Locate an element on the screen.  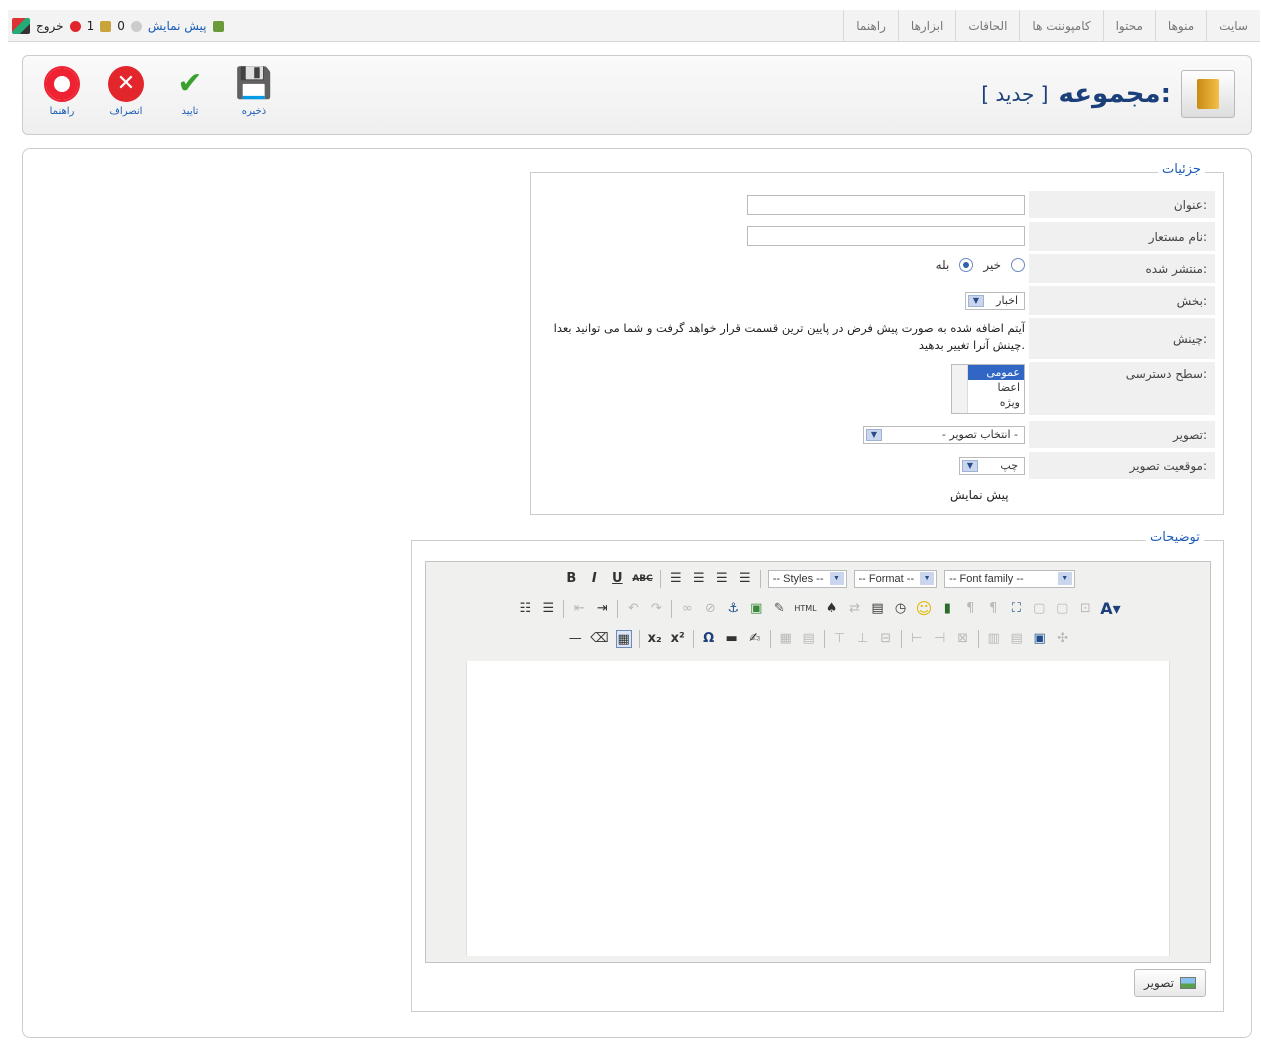
strikethrough-icon: ABC is located at coordinates (642, 579).